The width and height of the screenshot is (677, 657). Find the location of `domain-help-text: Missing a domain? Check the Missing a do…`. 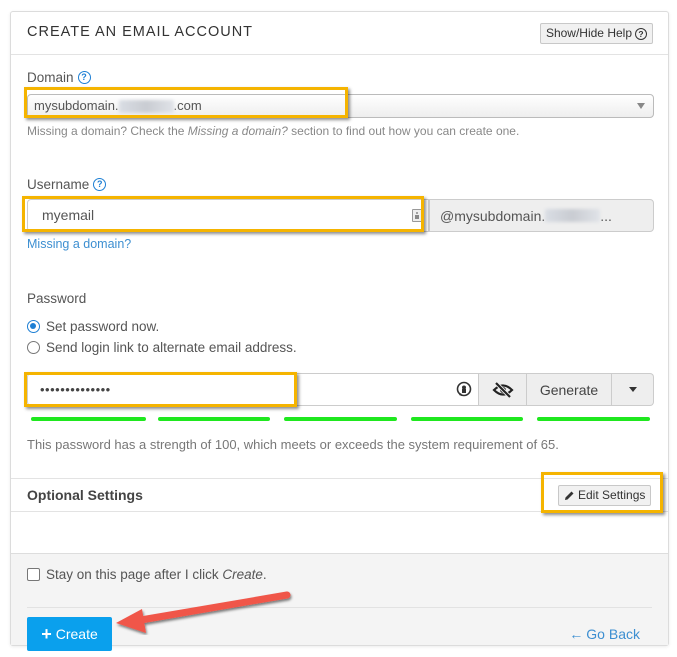

domain-help-text: Missing a domain? Check the Missing a do… is located at coordinates (273, 131).